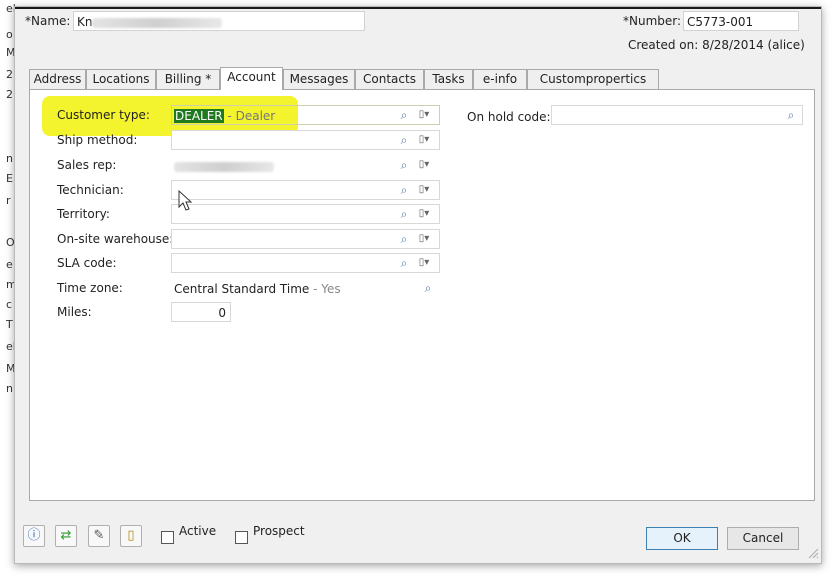  What do you see at coordinates (66, 536) in the screenshot?
I see `transfer-icon: ⇄` at bounding box center [66, 536].